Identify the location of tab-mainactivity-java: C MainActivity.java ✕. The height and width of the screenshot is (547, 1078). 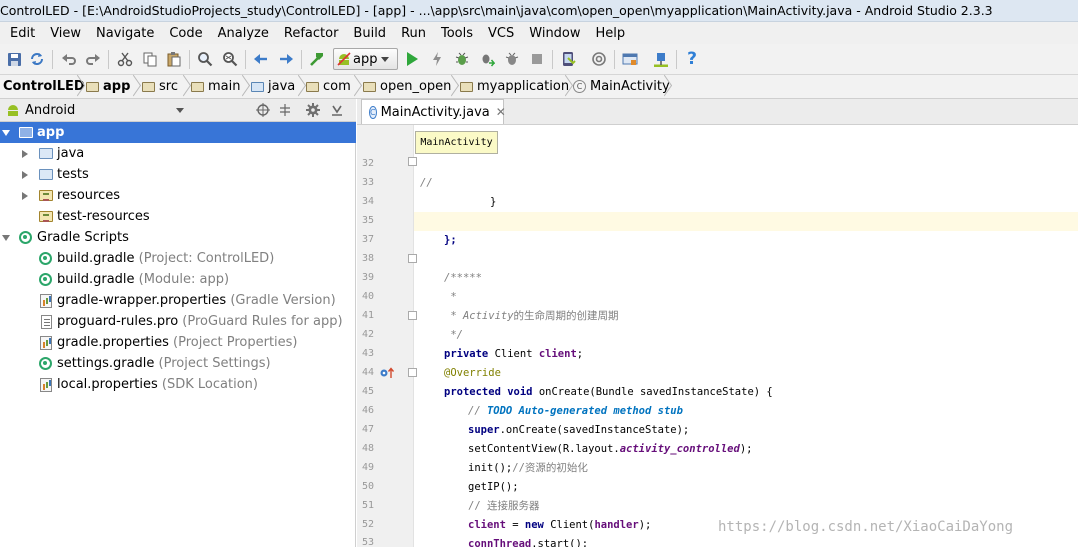
(433, 111).